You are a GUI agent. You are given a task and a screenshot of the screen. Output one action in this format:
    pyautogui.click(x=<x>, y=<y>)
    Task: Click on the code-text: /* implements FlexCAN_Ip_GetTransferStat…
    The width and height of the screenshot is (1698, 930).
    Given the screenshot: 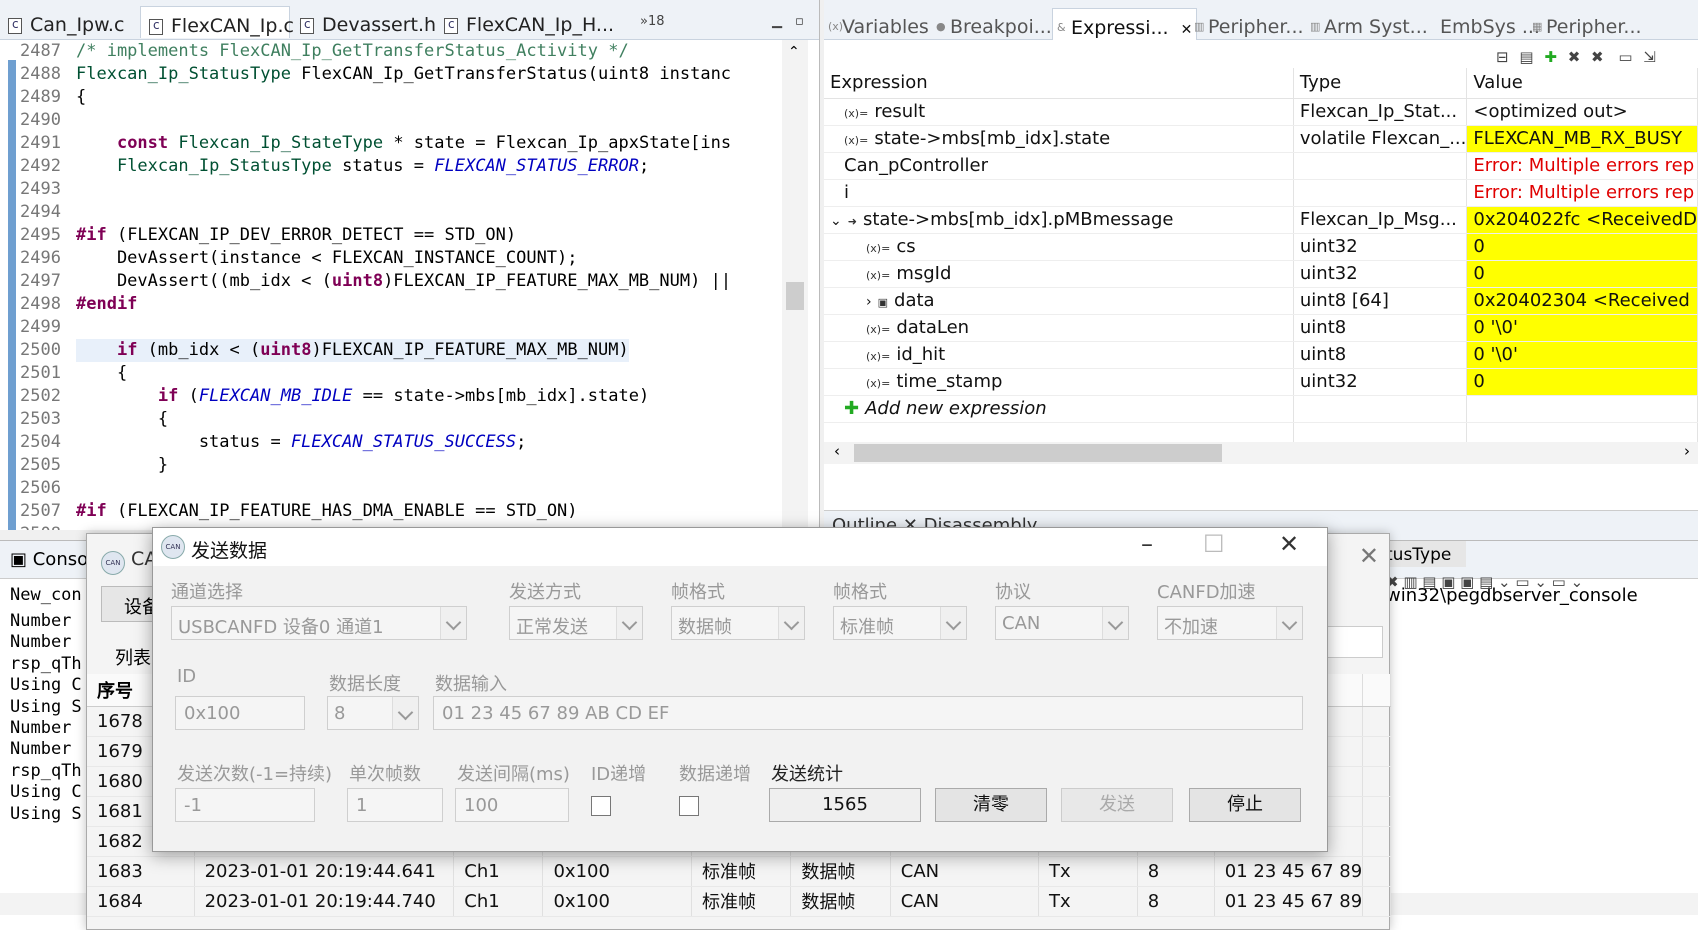 What is the action you would take?
    pyautogui.click(x=352, y=51)
    